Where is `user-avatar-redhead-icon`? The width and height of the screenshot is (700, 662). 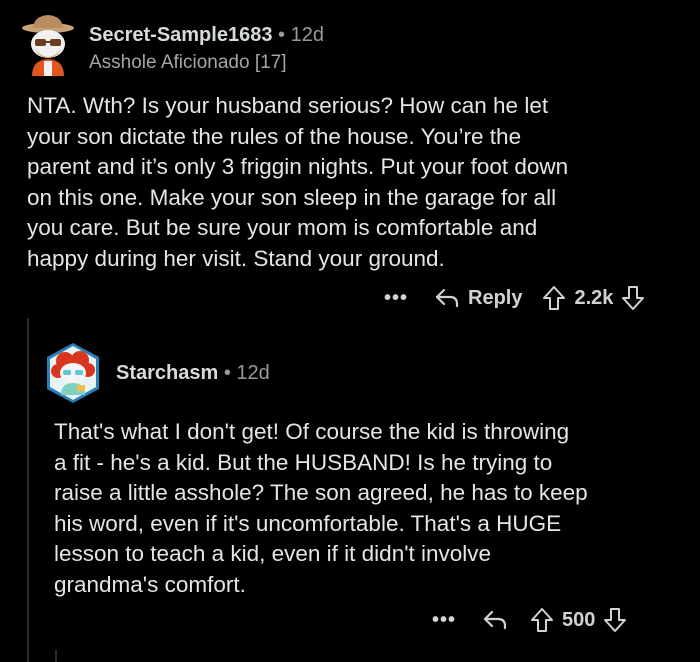
user-avatar-redhead-icon is located at coordinates (73, 373).